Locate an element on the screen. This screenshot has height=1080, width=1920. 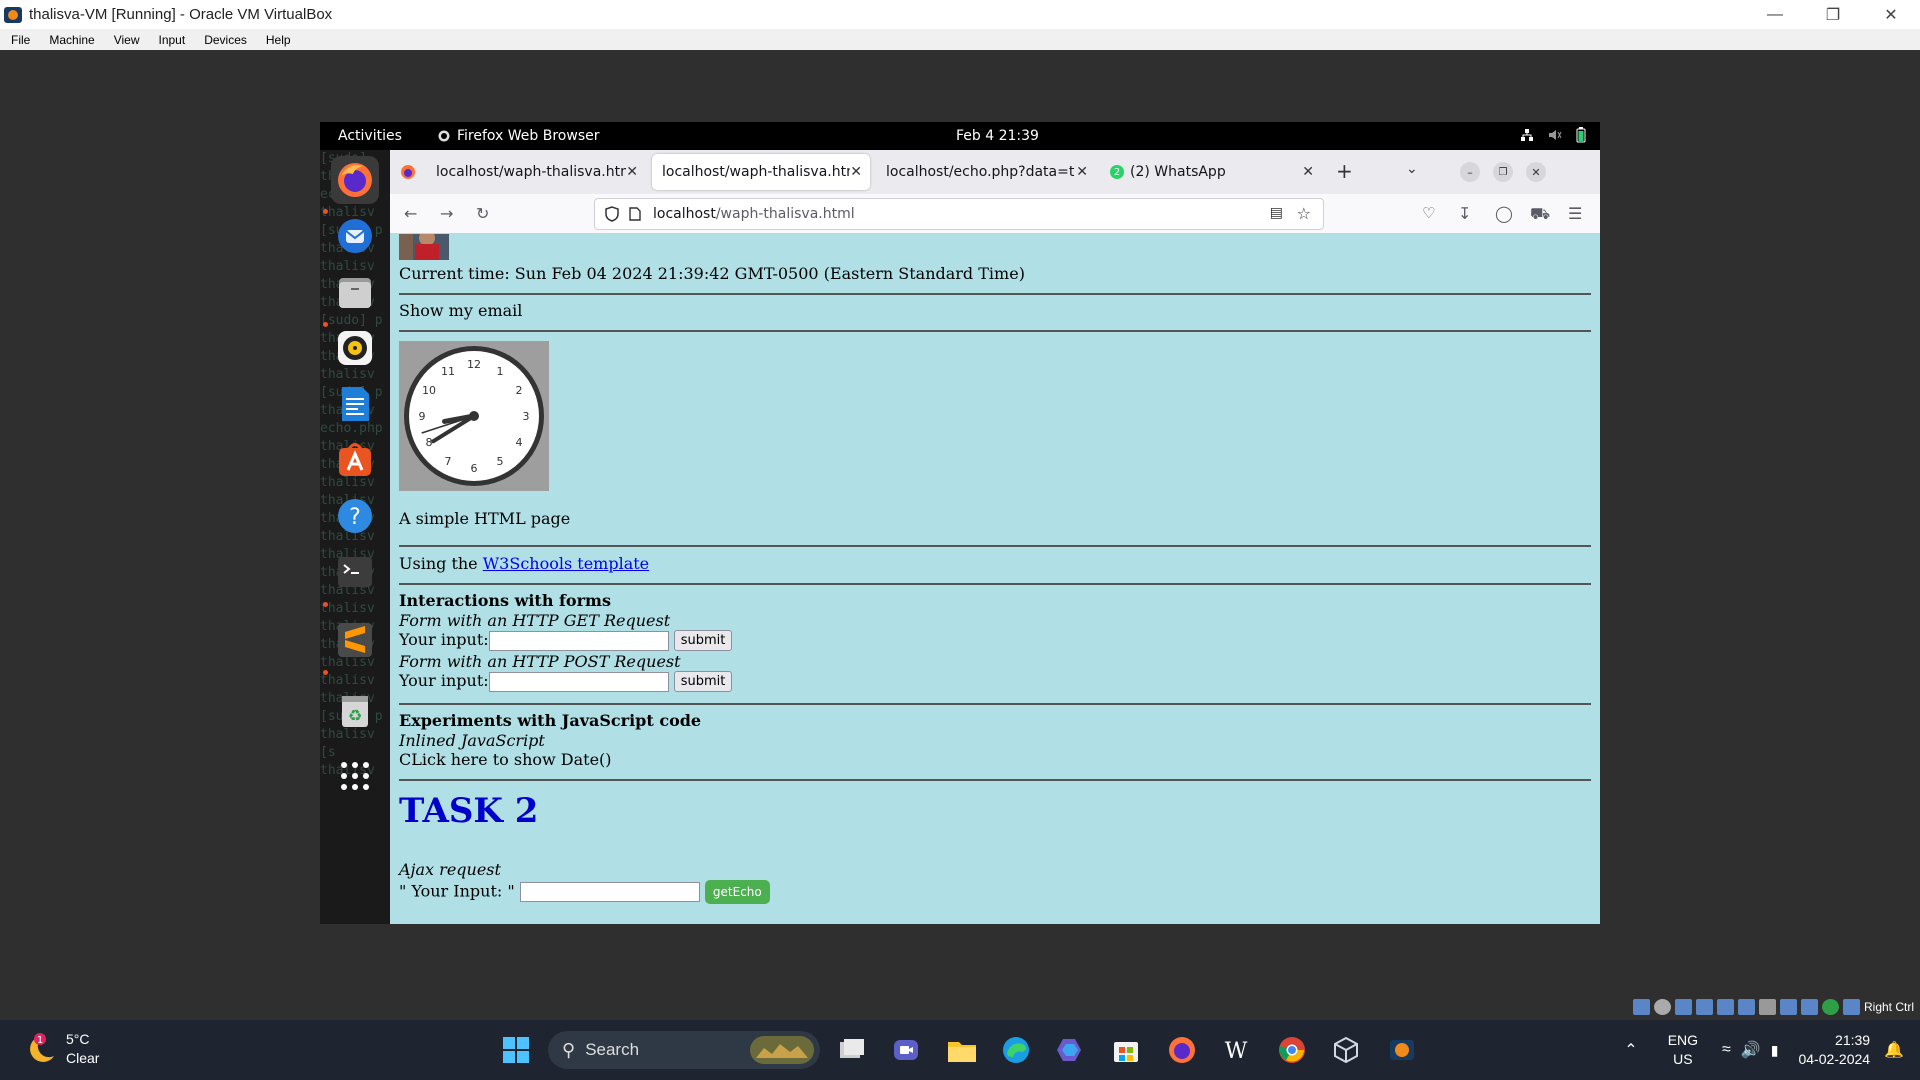
copilot-button is located at coordinates (1070, 1050).